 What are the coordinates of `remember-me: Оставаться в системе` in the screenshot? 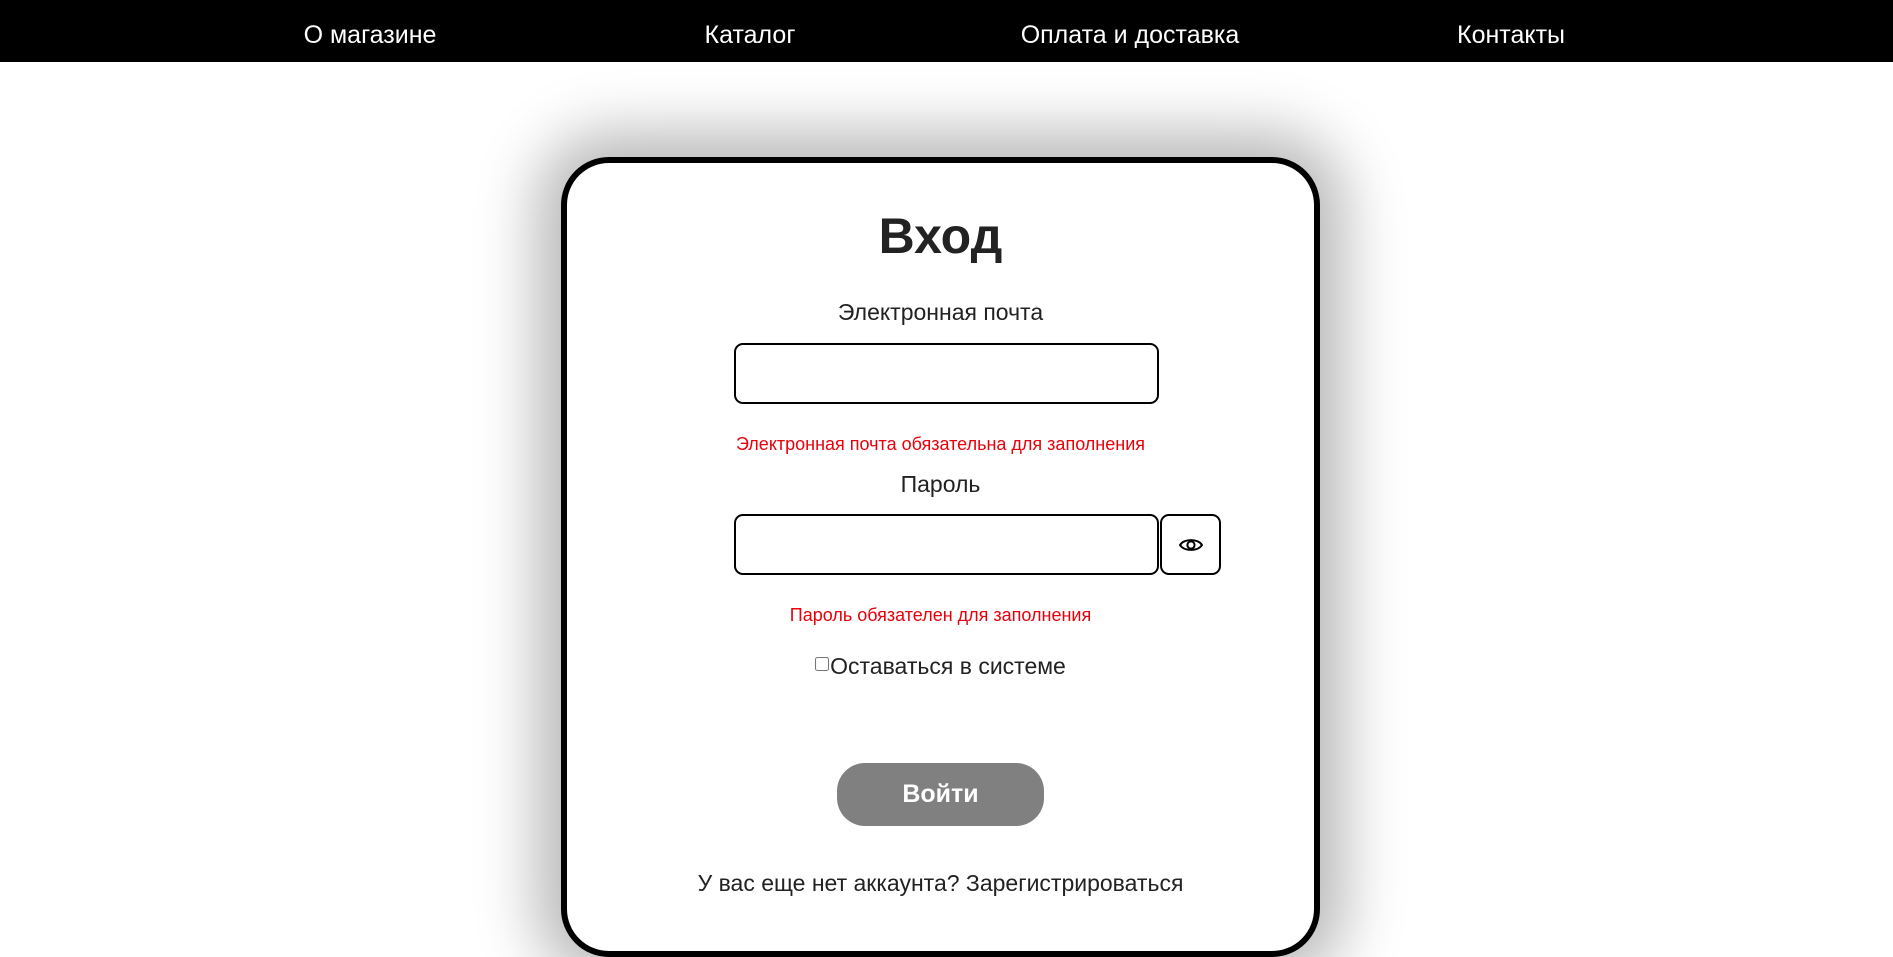 It's located at (940, 666).